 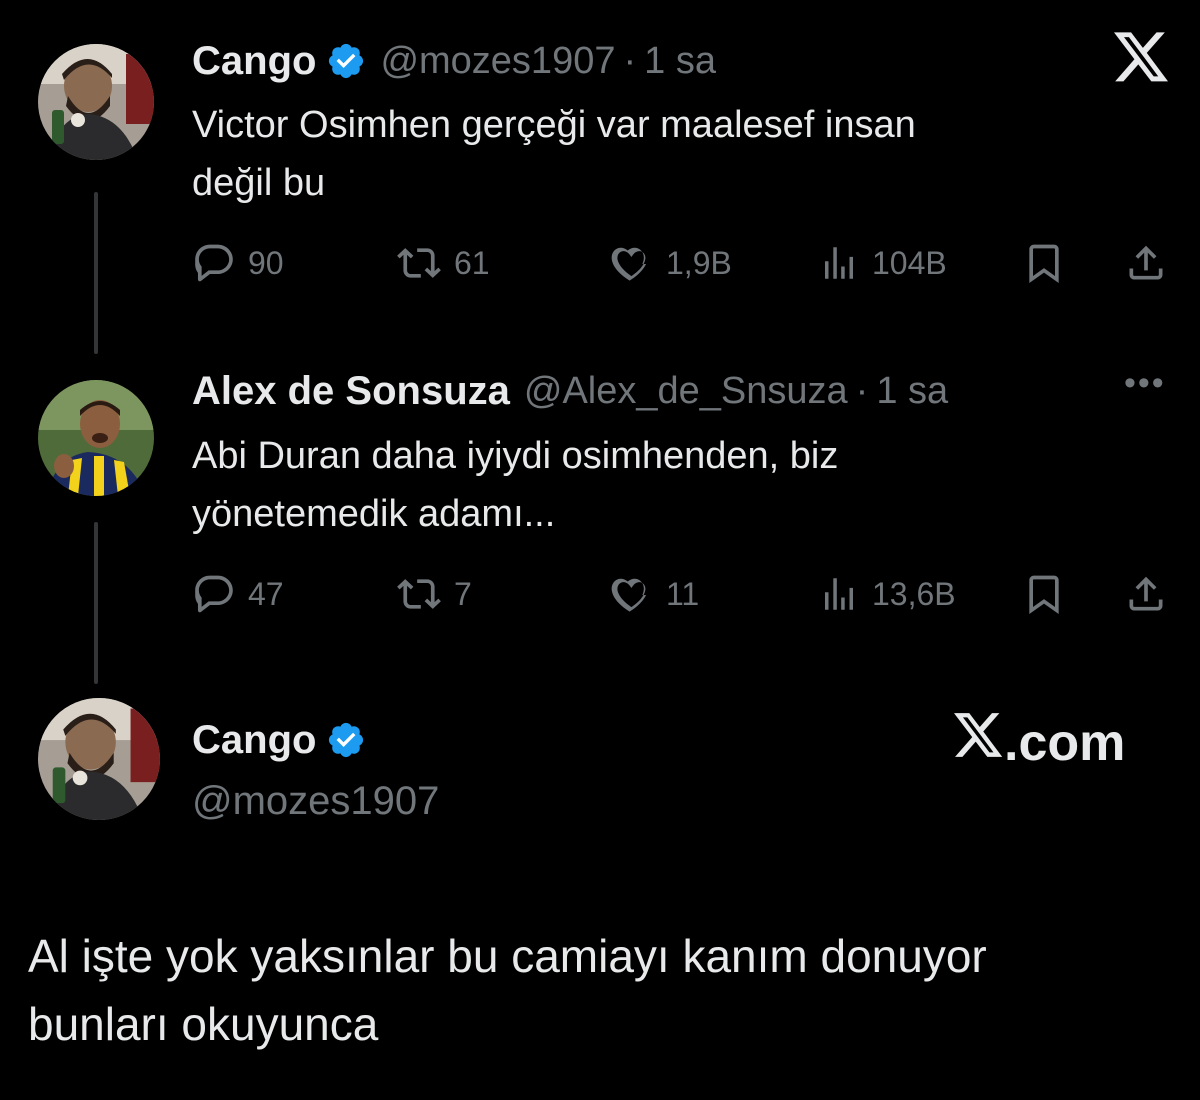 What do you see at coordinates (203, 1024) in the screenshot?
I see `post-text-line: bunları okuyunca` at bounding box center [203, 1024].